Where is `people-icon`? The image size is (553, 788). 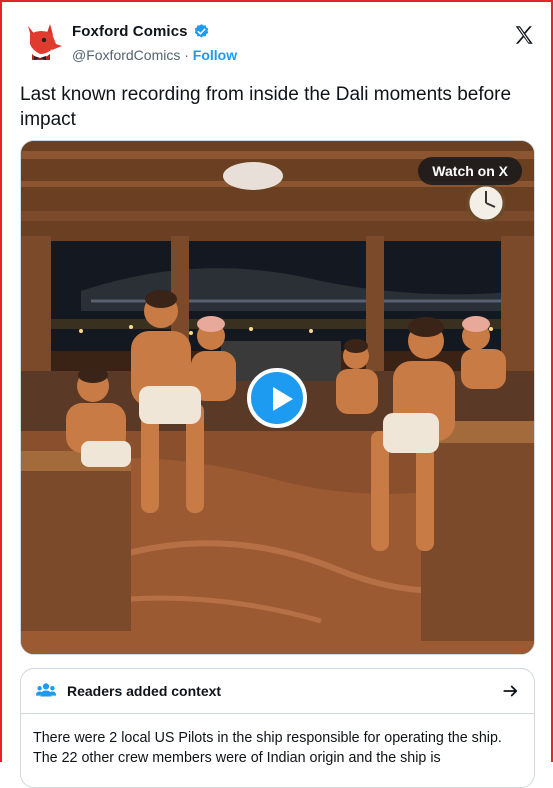
people-icon is located at coordinates (46, 690).